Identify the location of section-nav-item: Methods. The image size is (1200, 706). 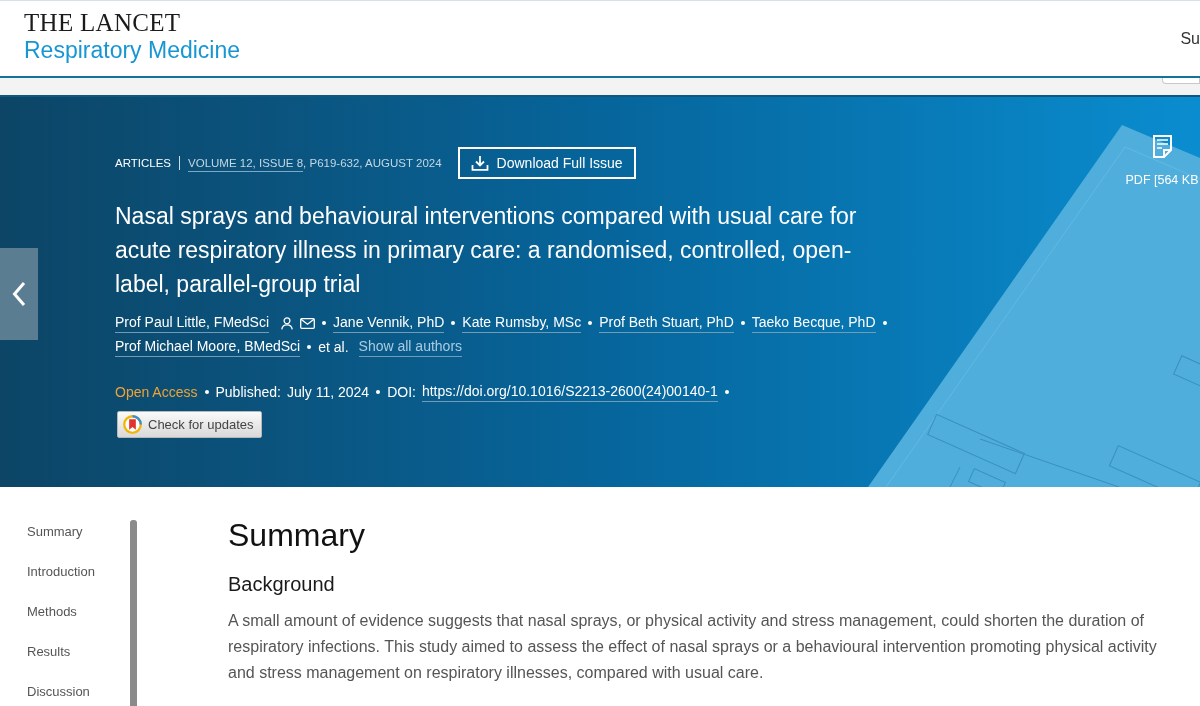
(52, 612).